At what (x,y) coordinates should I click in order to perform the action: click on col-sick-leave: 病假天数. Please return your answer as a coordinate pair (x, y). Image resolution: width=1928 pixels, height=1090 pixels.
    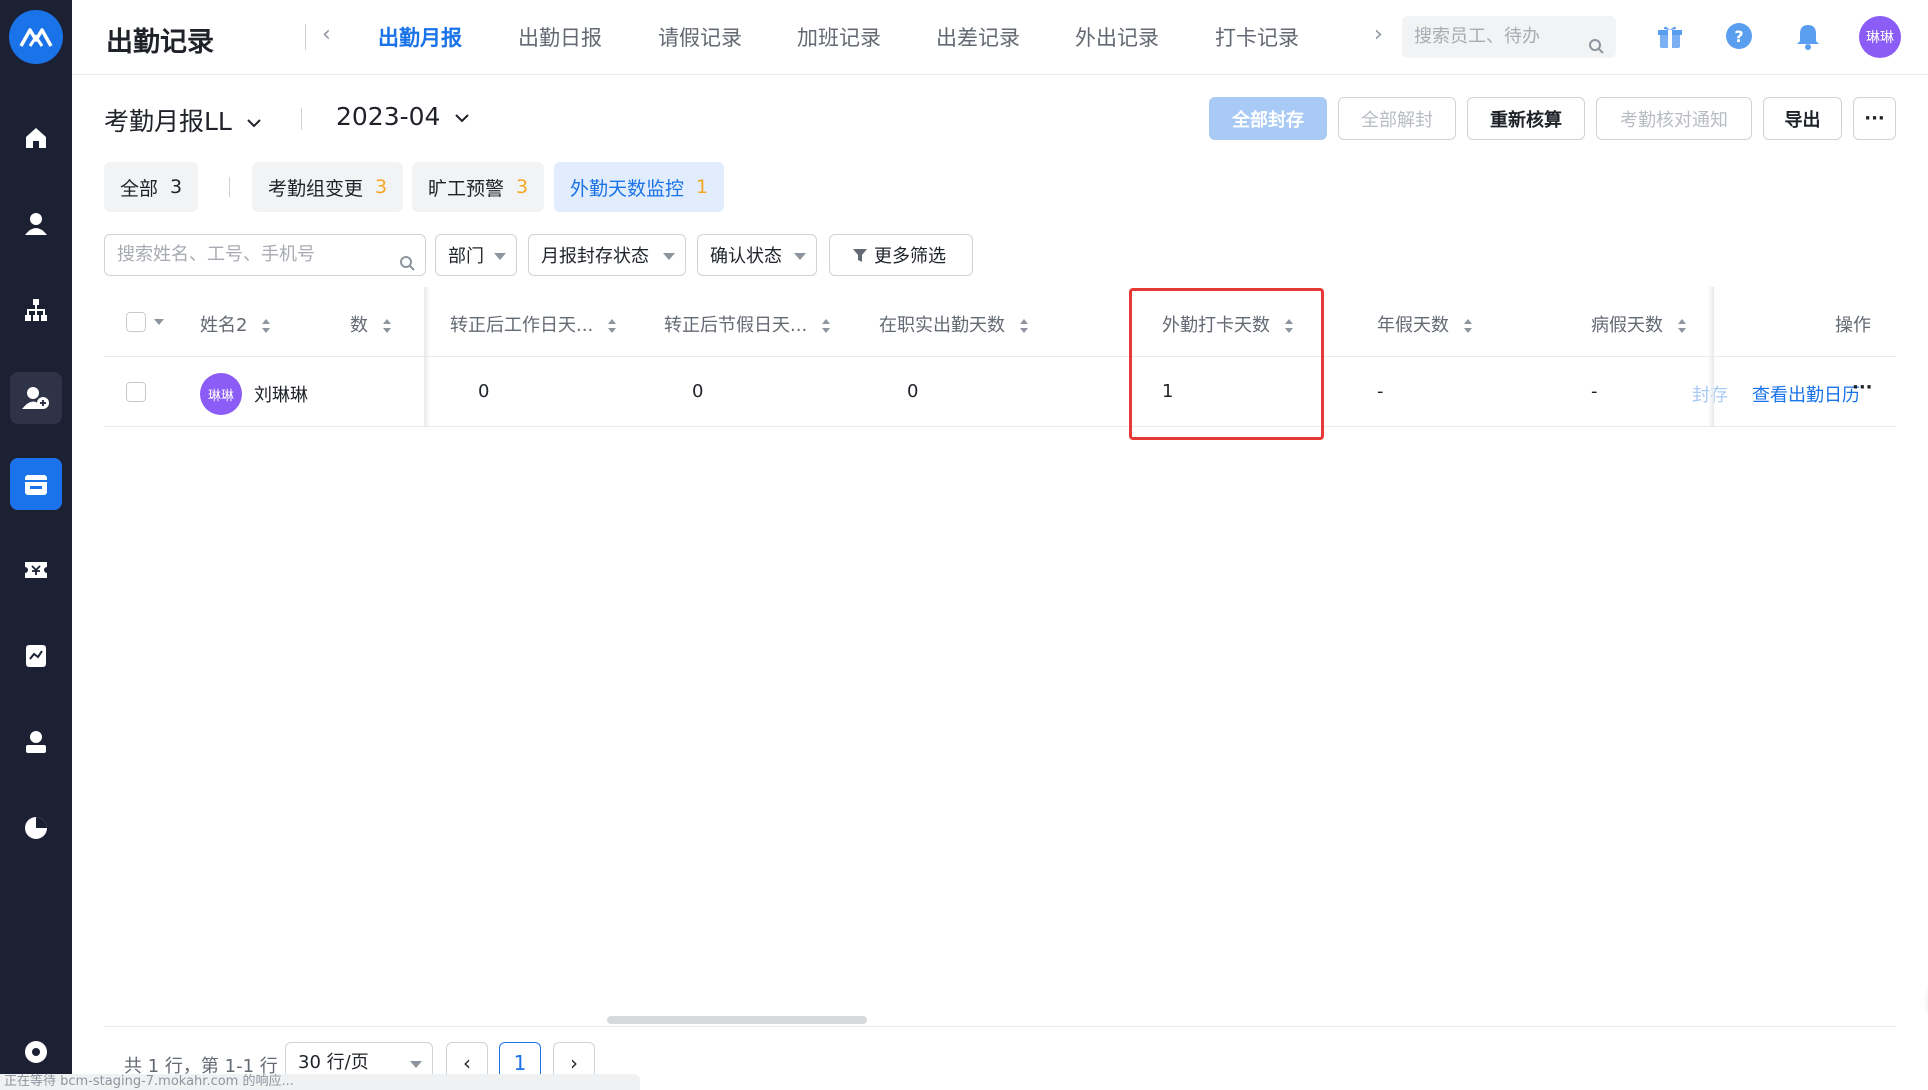
    Looking at the image, I should click on (1639, 324).